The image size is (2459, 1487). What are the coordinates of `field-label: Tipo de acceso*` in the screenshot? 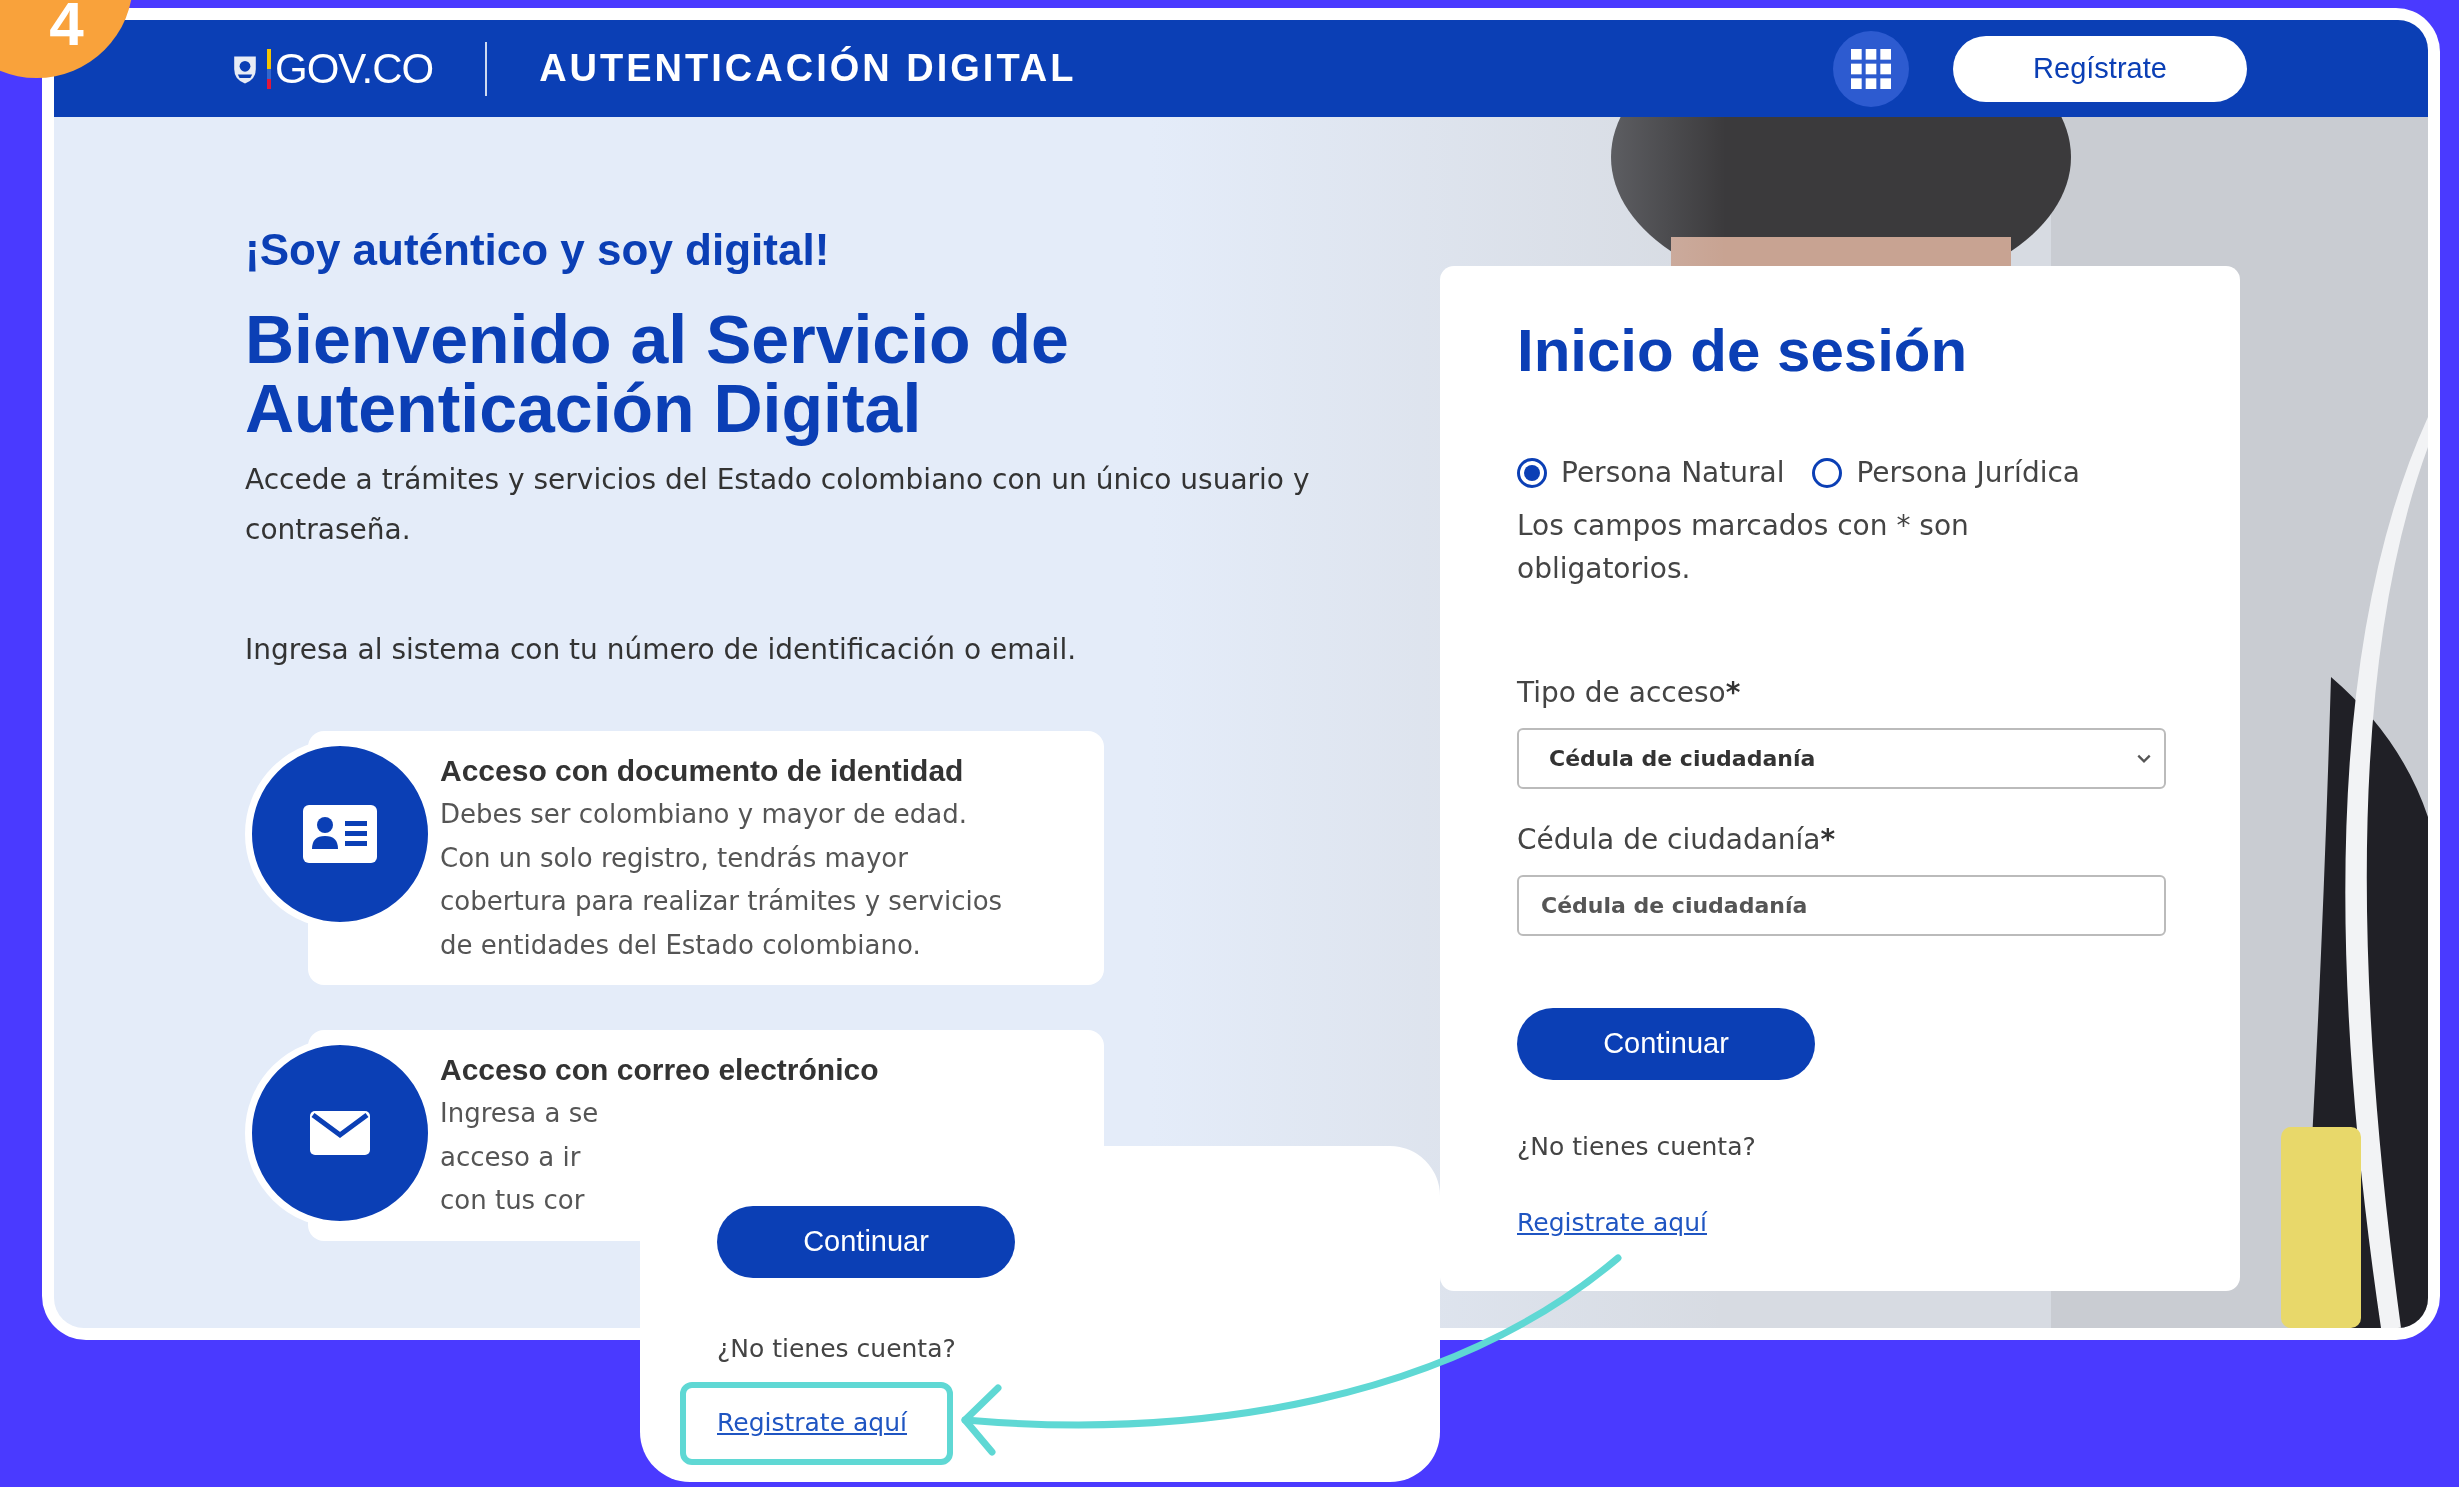 It's located at (1629, 693).